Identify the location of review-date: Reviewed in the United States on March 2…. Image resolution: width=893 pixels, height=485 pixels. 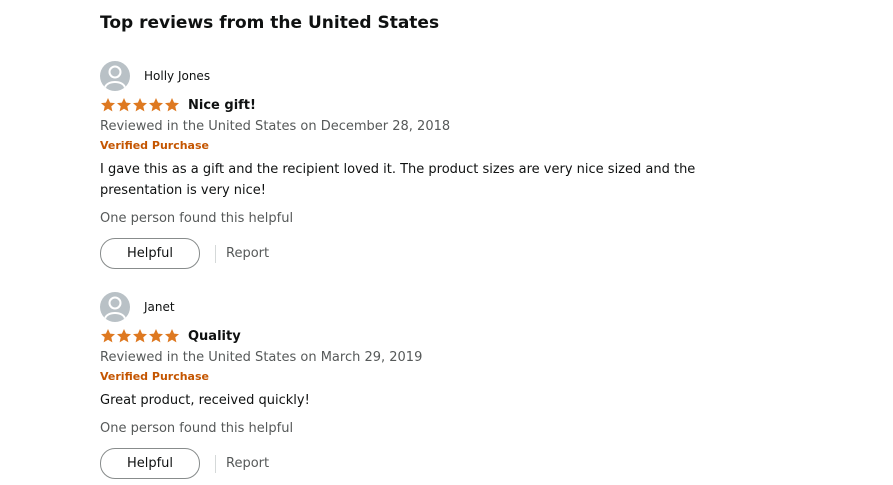
(261, 357).